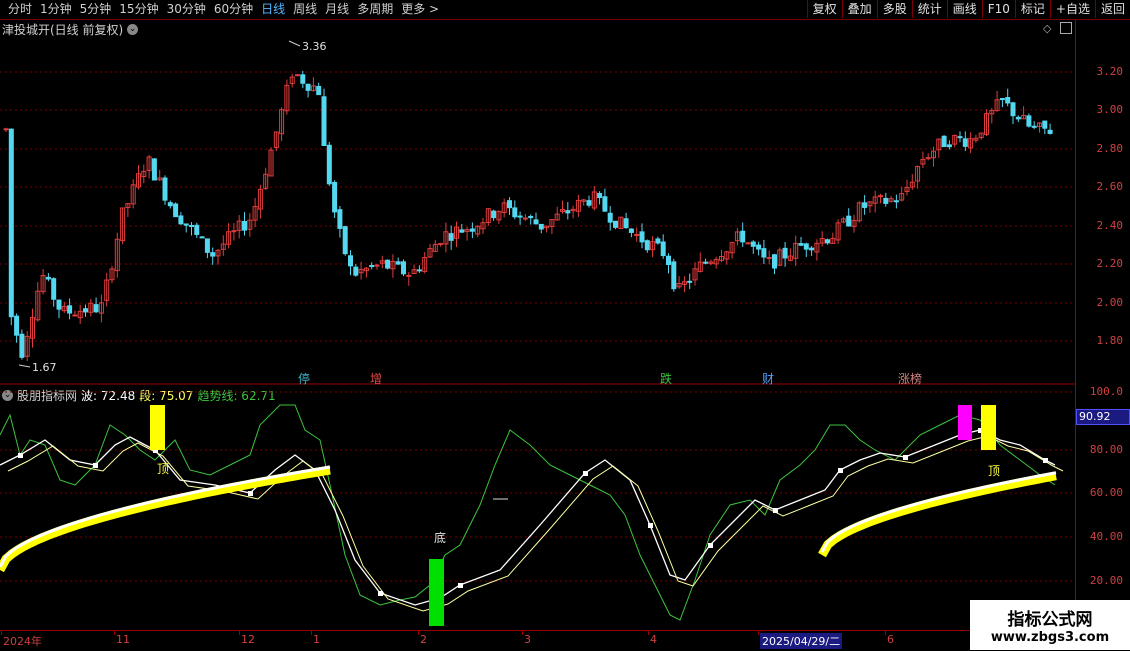 Image resolution: width=1130 pixels, height=651 pixels. I want to click on tool-button: 画线, so click(964, 9).